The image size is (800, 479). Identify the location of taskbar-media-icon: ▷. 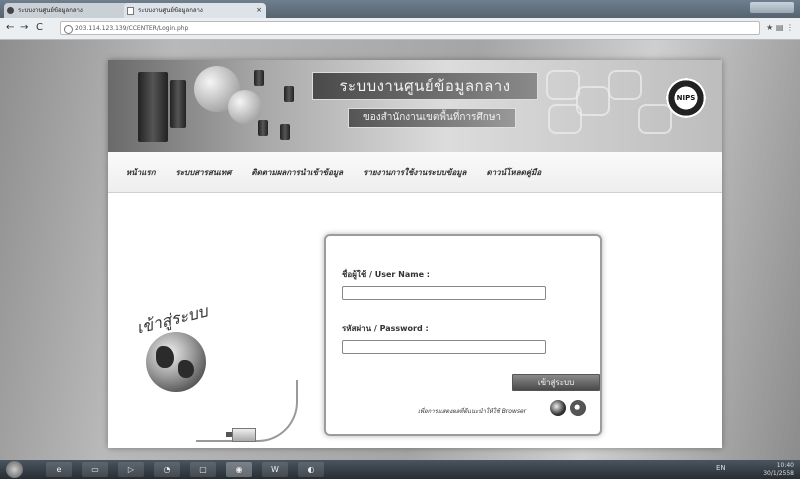
(131, 469).